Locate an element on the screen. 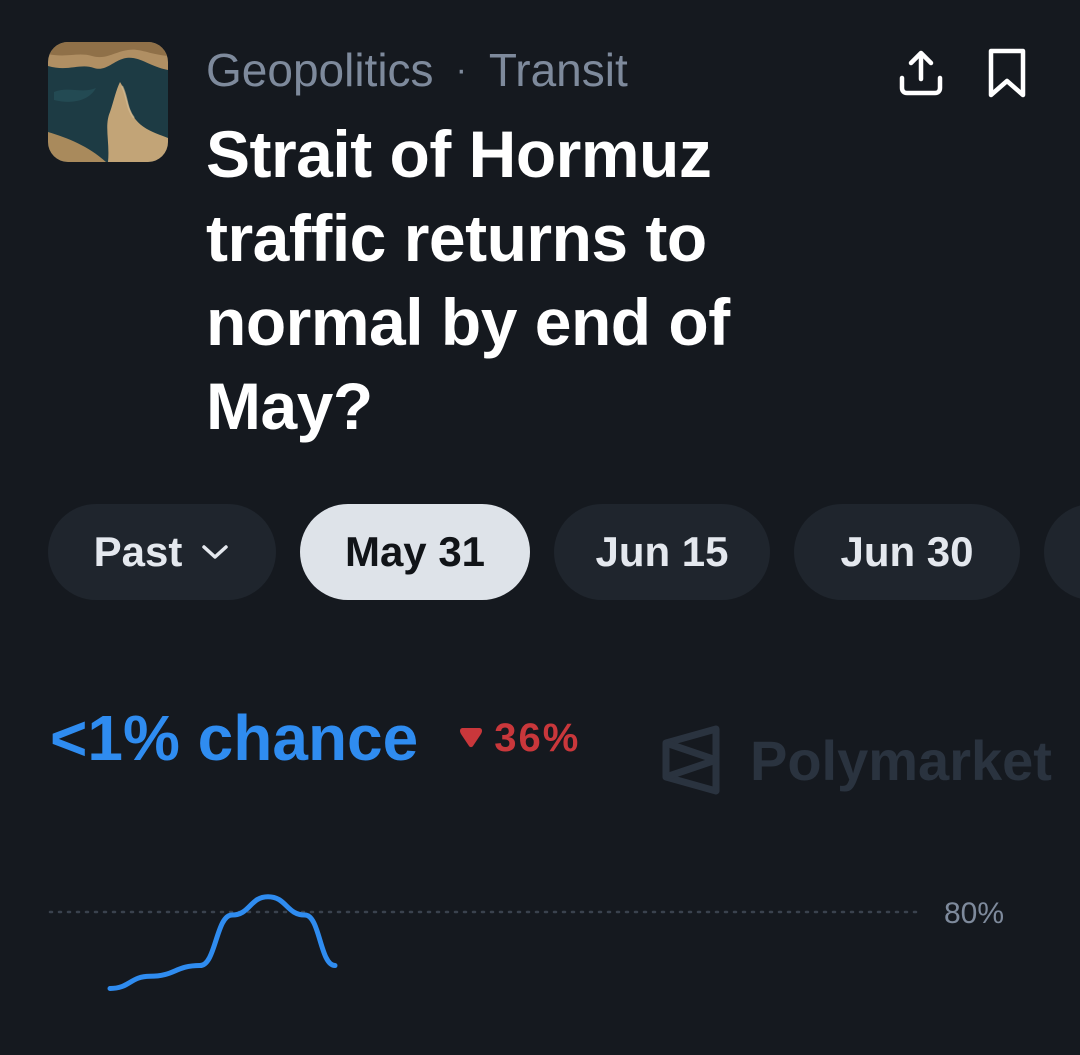  polymarket-watermark: Polymarket is located at coordinates (856, 760).